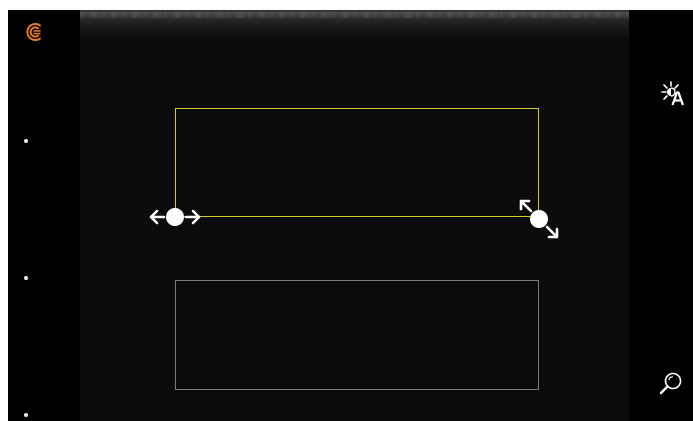 The width and height of the screenshot is (693, 421). What do you see at coordinates (673, 94) in the screenshot?
I see `auto-brightness-icon` at bounding box center [673, 94].